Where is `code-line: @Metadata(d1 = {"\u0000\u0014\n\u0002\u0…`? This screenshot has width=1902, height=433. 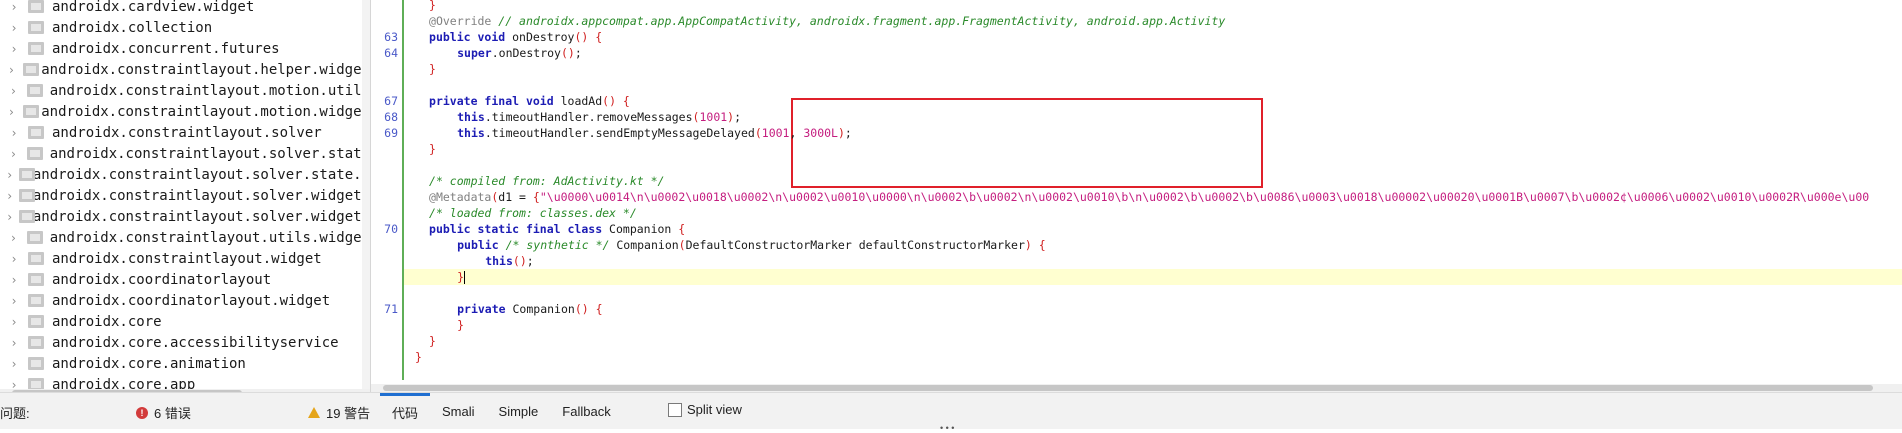 code-line: @Metadata(d1 = {"\u0000\u0014\n\u0002\u0… is located at coordinates (1149, 197).